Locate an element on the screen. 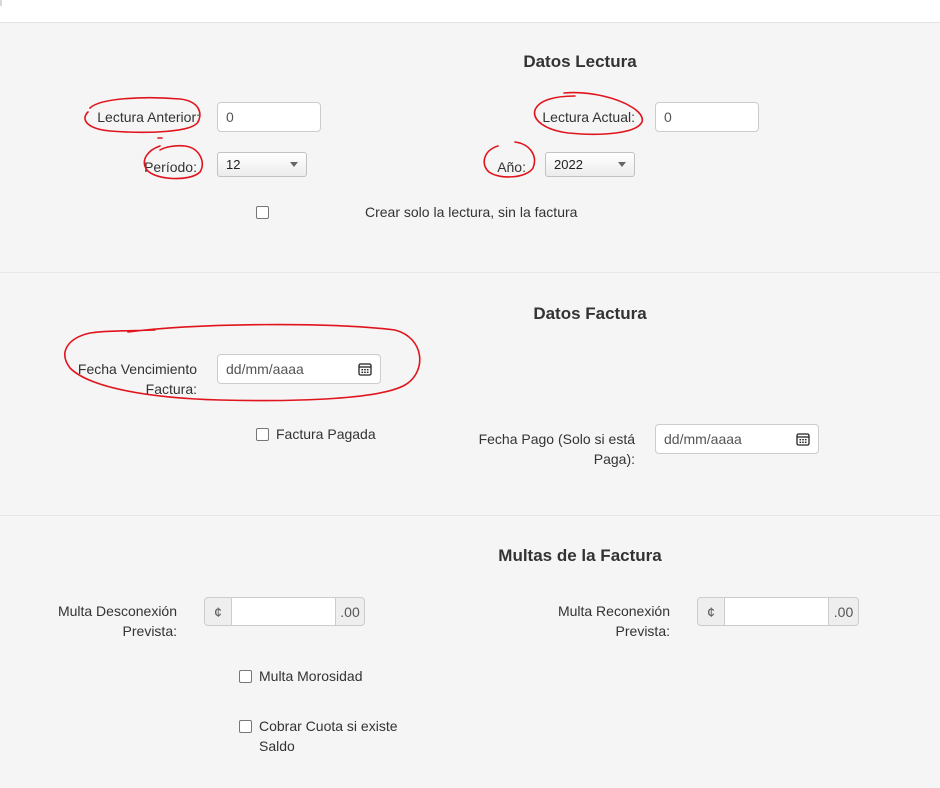 The image size is (940, 788). cobrar-cuota-label-line1: Cobrar Cuota si existe is located at coordinates (328, 726).